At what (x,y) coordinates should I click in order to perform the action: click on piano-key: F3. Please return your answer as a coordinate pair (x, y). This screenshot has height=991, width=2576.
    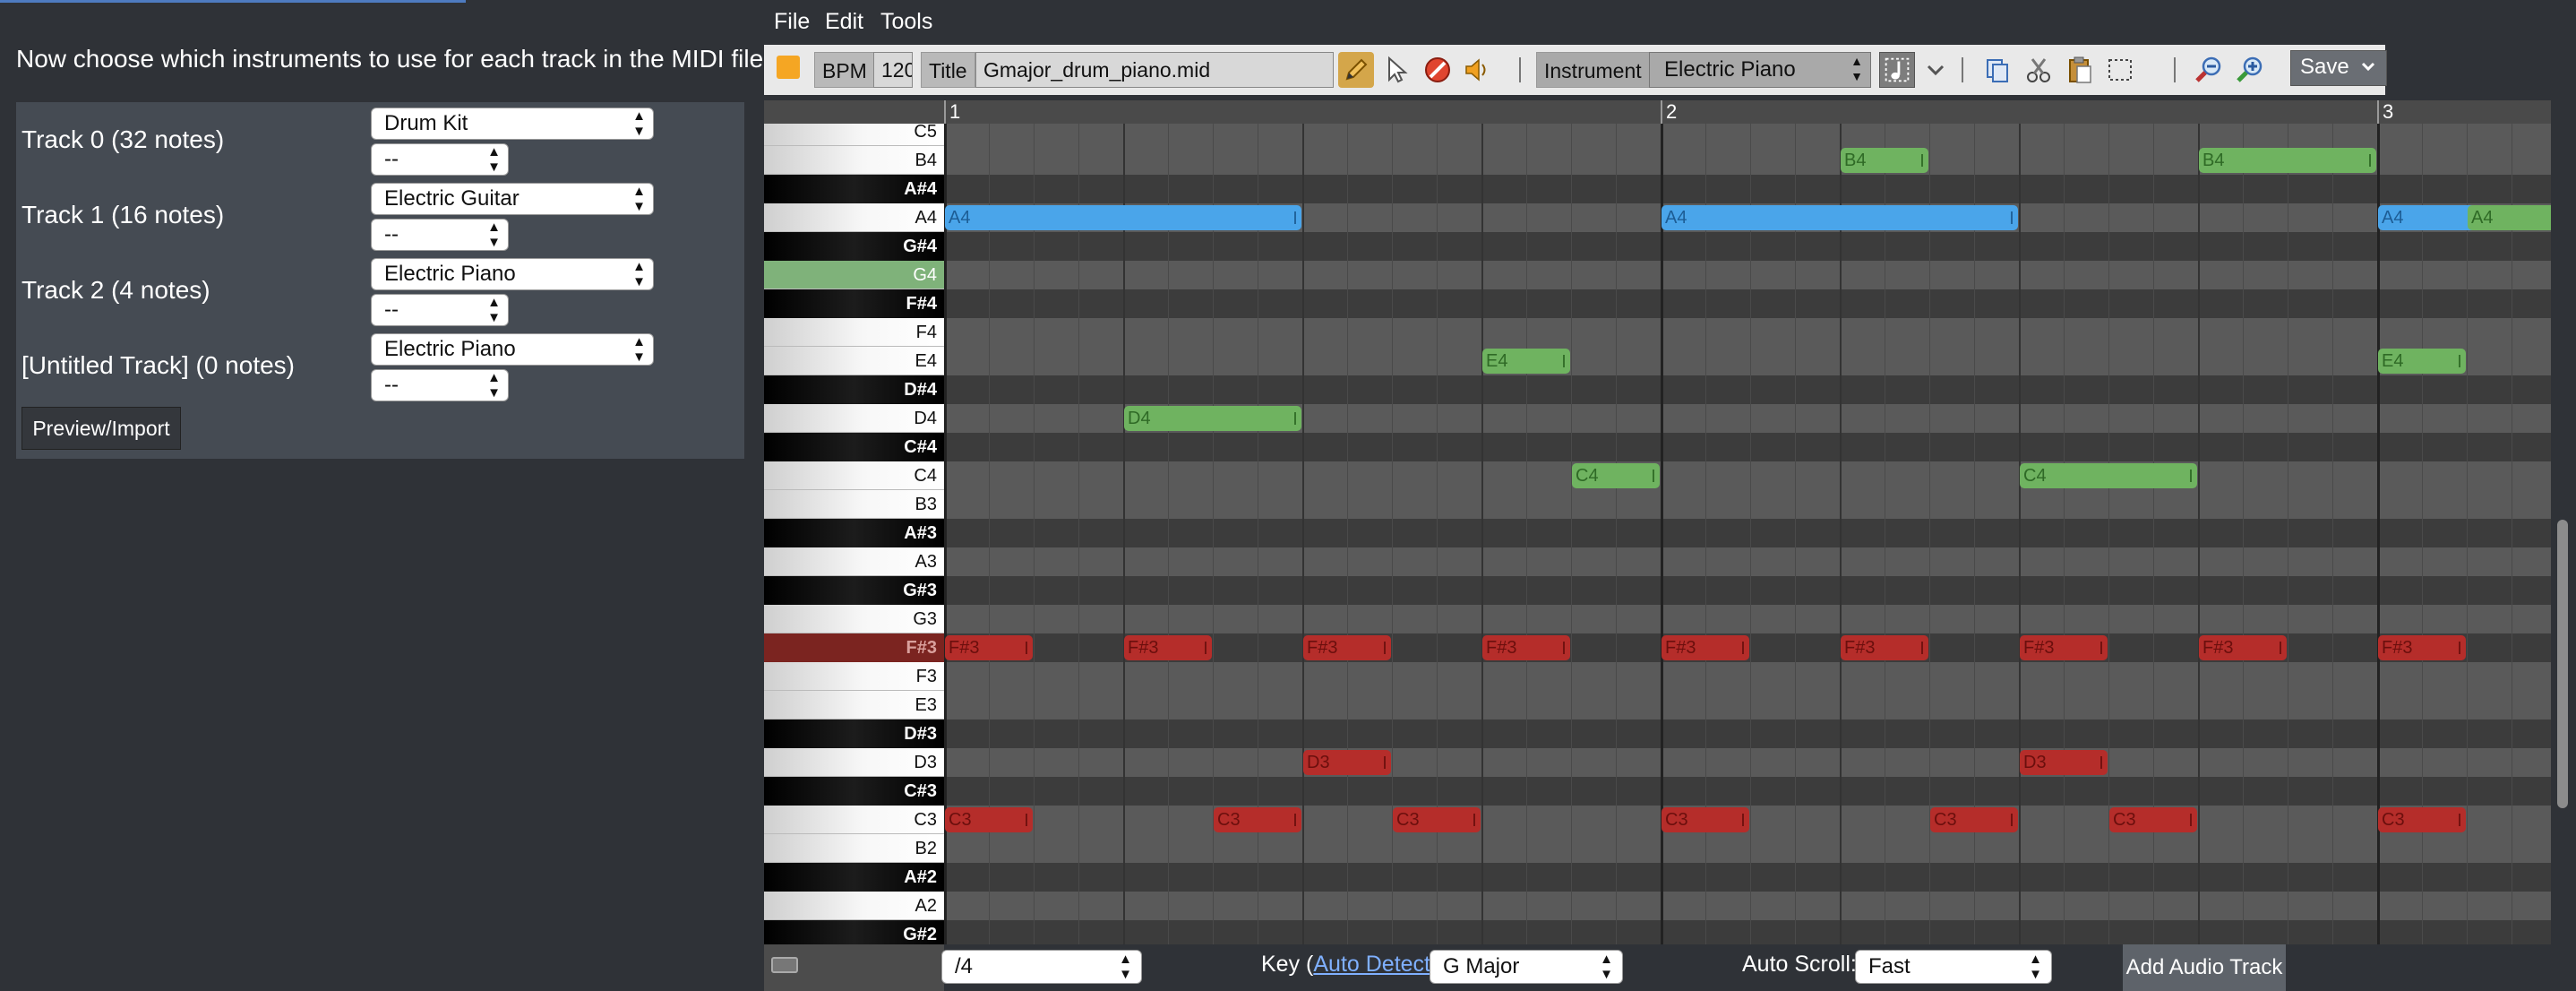
    Looking at the image, I should click on (854, 676).